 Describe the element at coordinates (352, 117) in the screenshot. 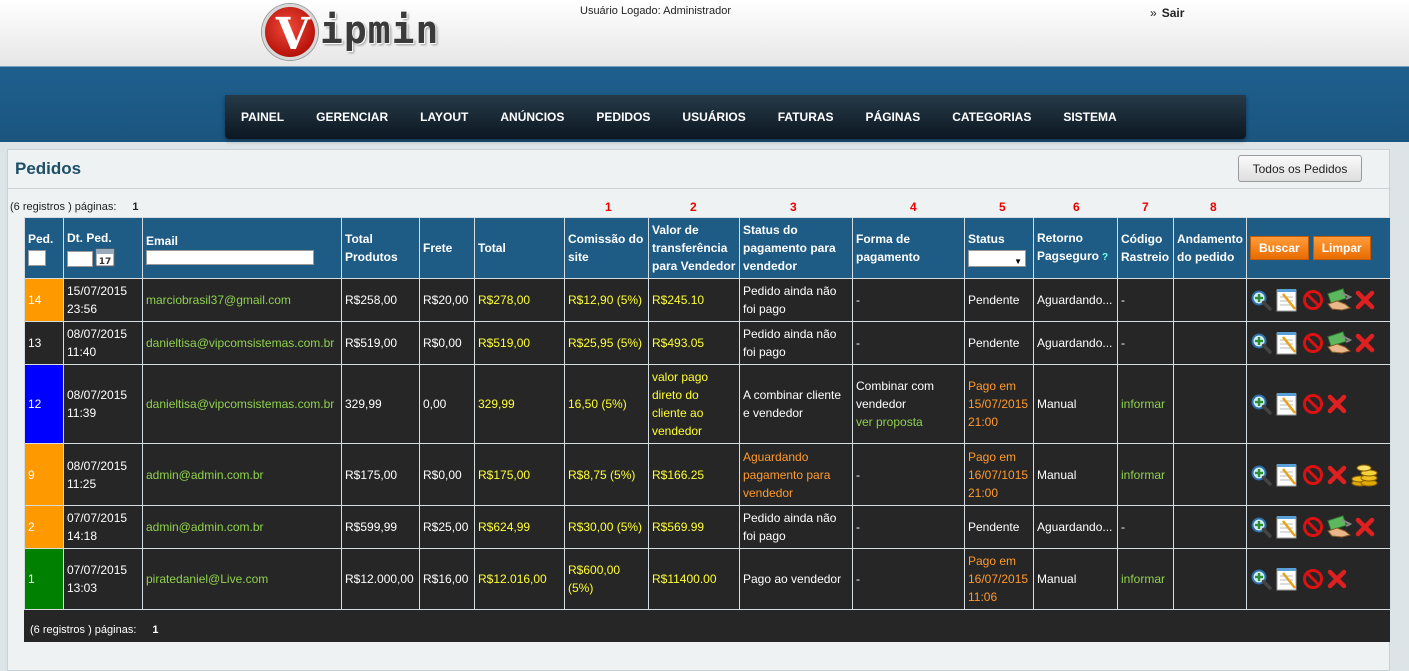

I see `nav-gerenciar: GERENCIAR` at that location.